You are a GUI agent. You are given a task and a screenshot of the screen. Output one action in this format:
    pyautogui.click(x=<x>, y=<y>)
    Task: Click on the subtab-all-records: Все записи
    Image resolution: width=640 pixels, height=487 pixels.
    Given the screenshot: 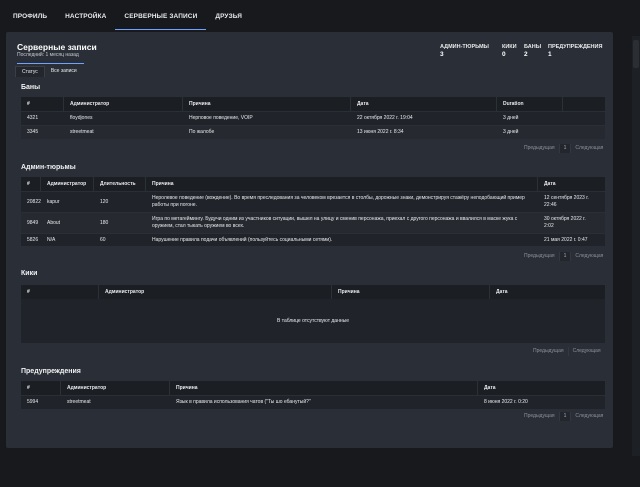 What is the action you would take?
    pyautogui.click(x=64, y=71)
    